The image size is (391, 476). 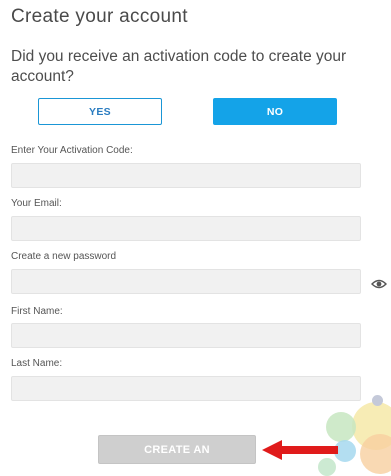 I want to click on email-label: Your Email:, so click(x=36, y=203).